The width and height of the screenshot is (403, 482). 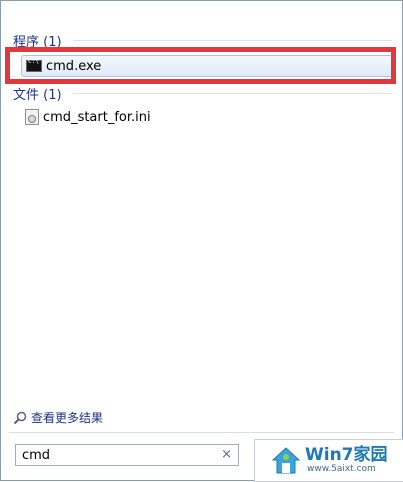 What do you see at coordinates (117, 455) in the screenshot?
I see `search-input` at bounding box center [117, 455].